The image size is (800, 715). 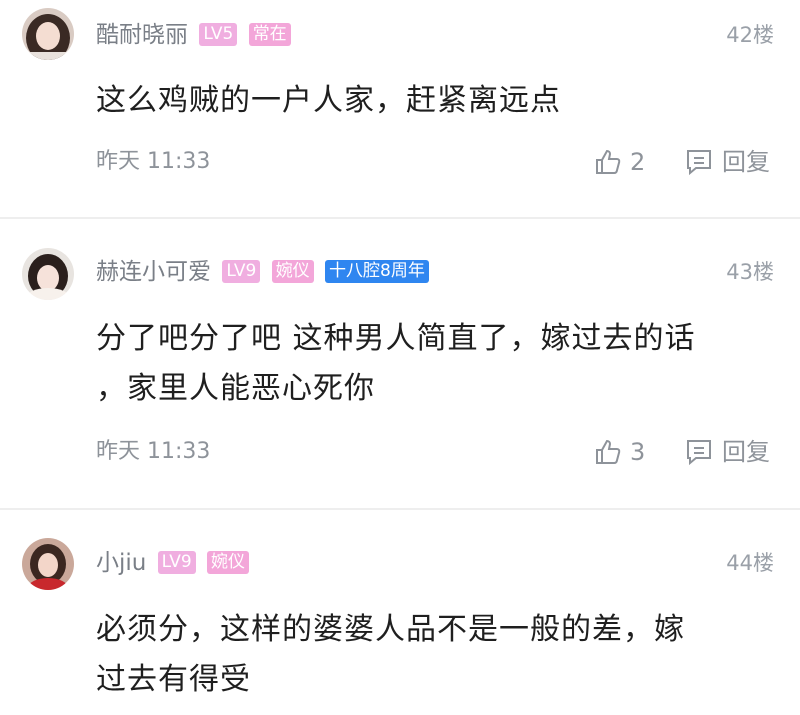 I want to click on comment-text: 这么鸡贼的一户人家，赶紧离远点, so click(x=436, y=101).